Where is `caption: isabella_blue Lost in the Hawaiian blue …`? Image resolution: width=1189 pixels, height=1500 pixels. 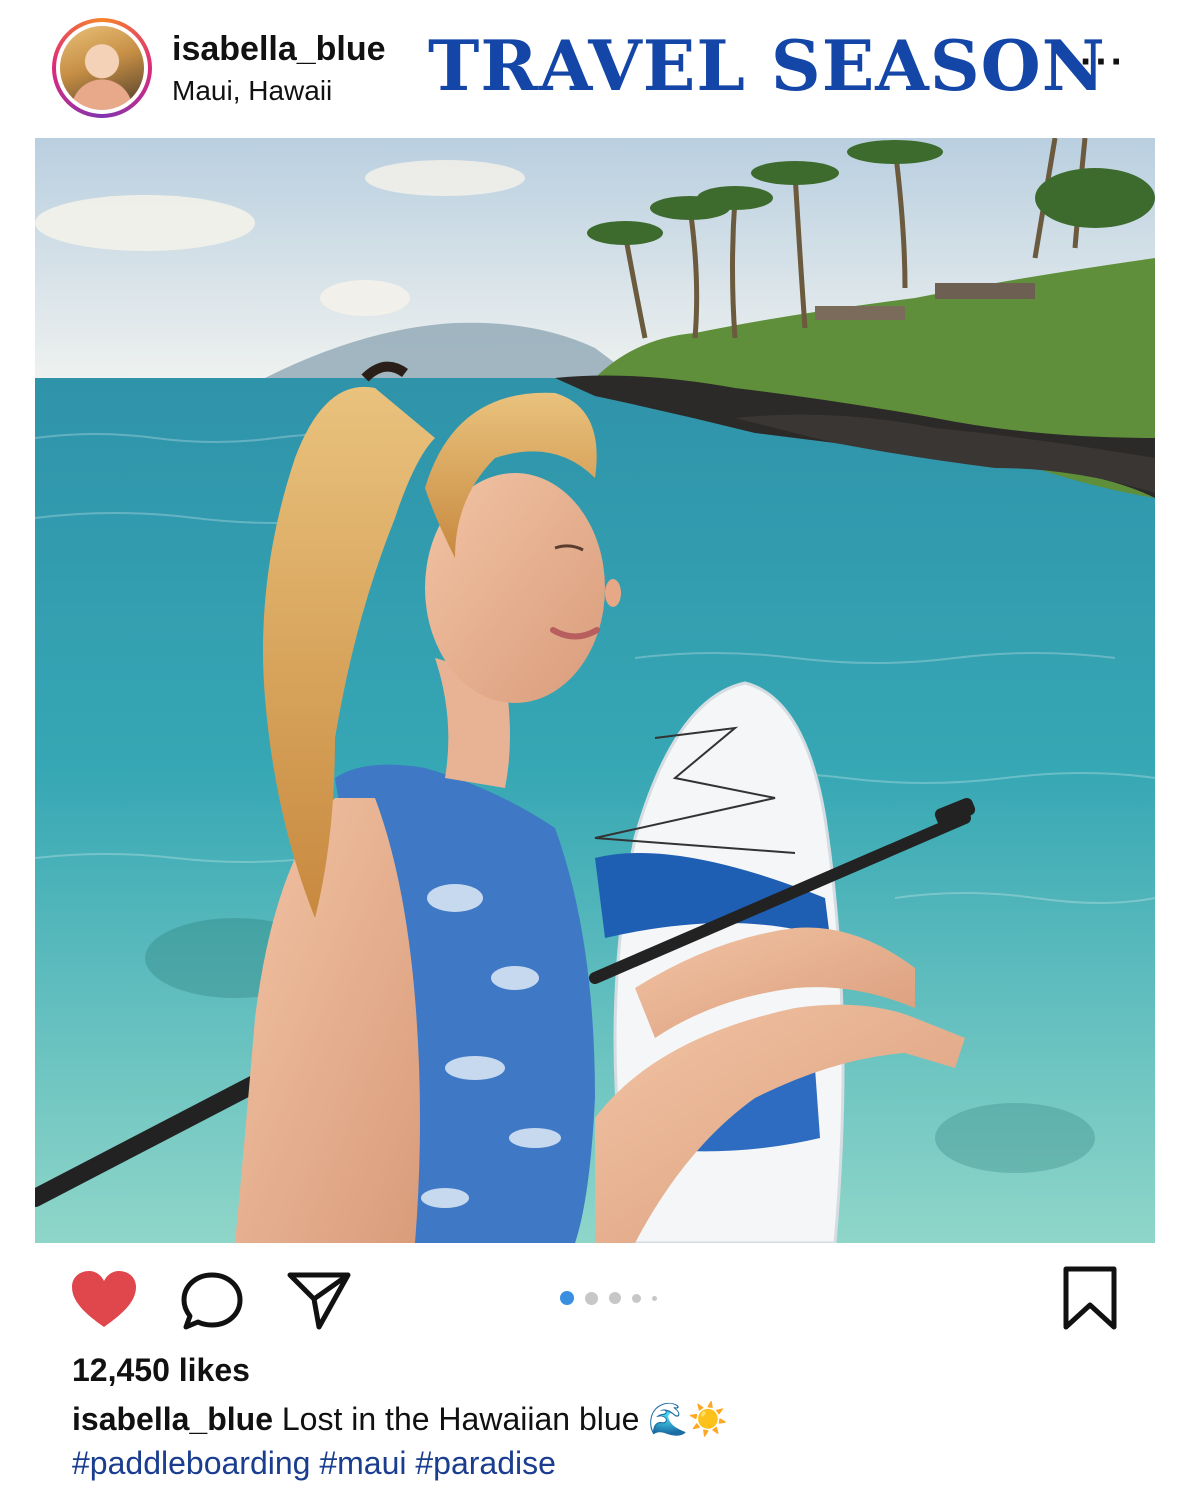 caption: isabella_blue Lost in the Hawaiian blue … is located at coordinates (400, 1419).